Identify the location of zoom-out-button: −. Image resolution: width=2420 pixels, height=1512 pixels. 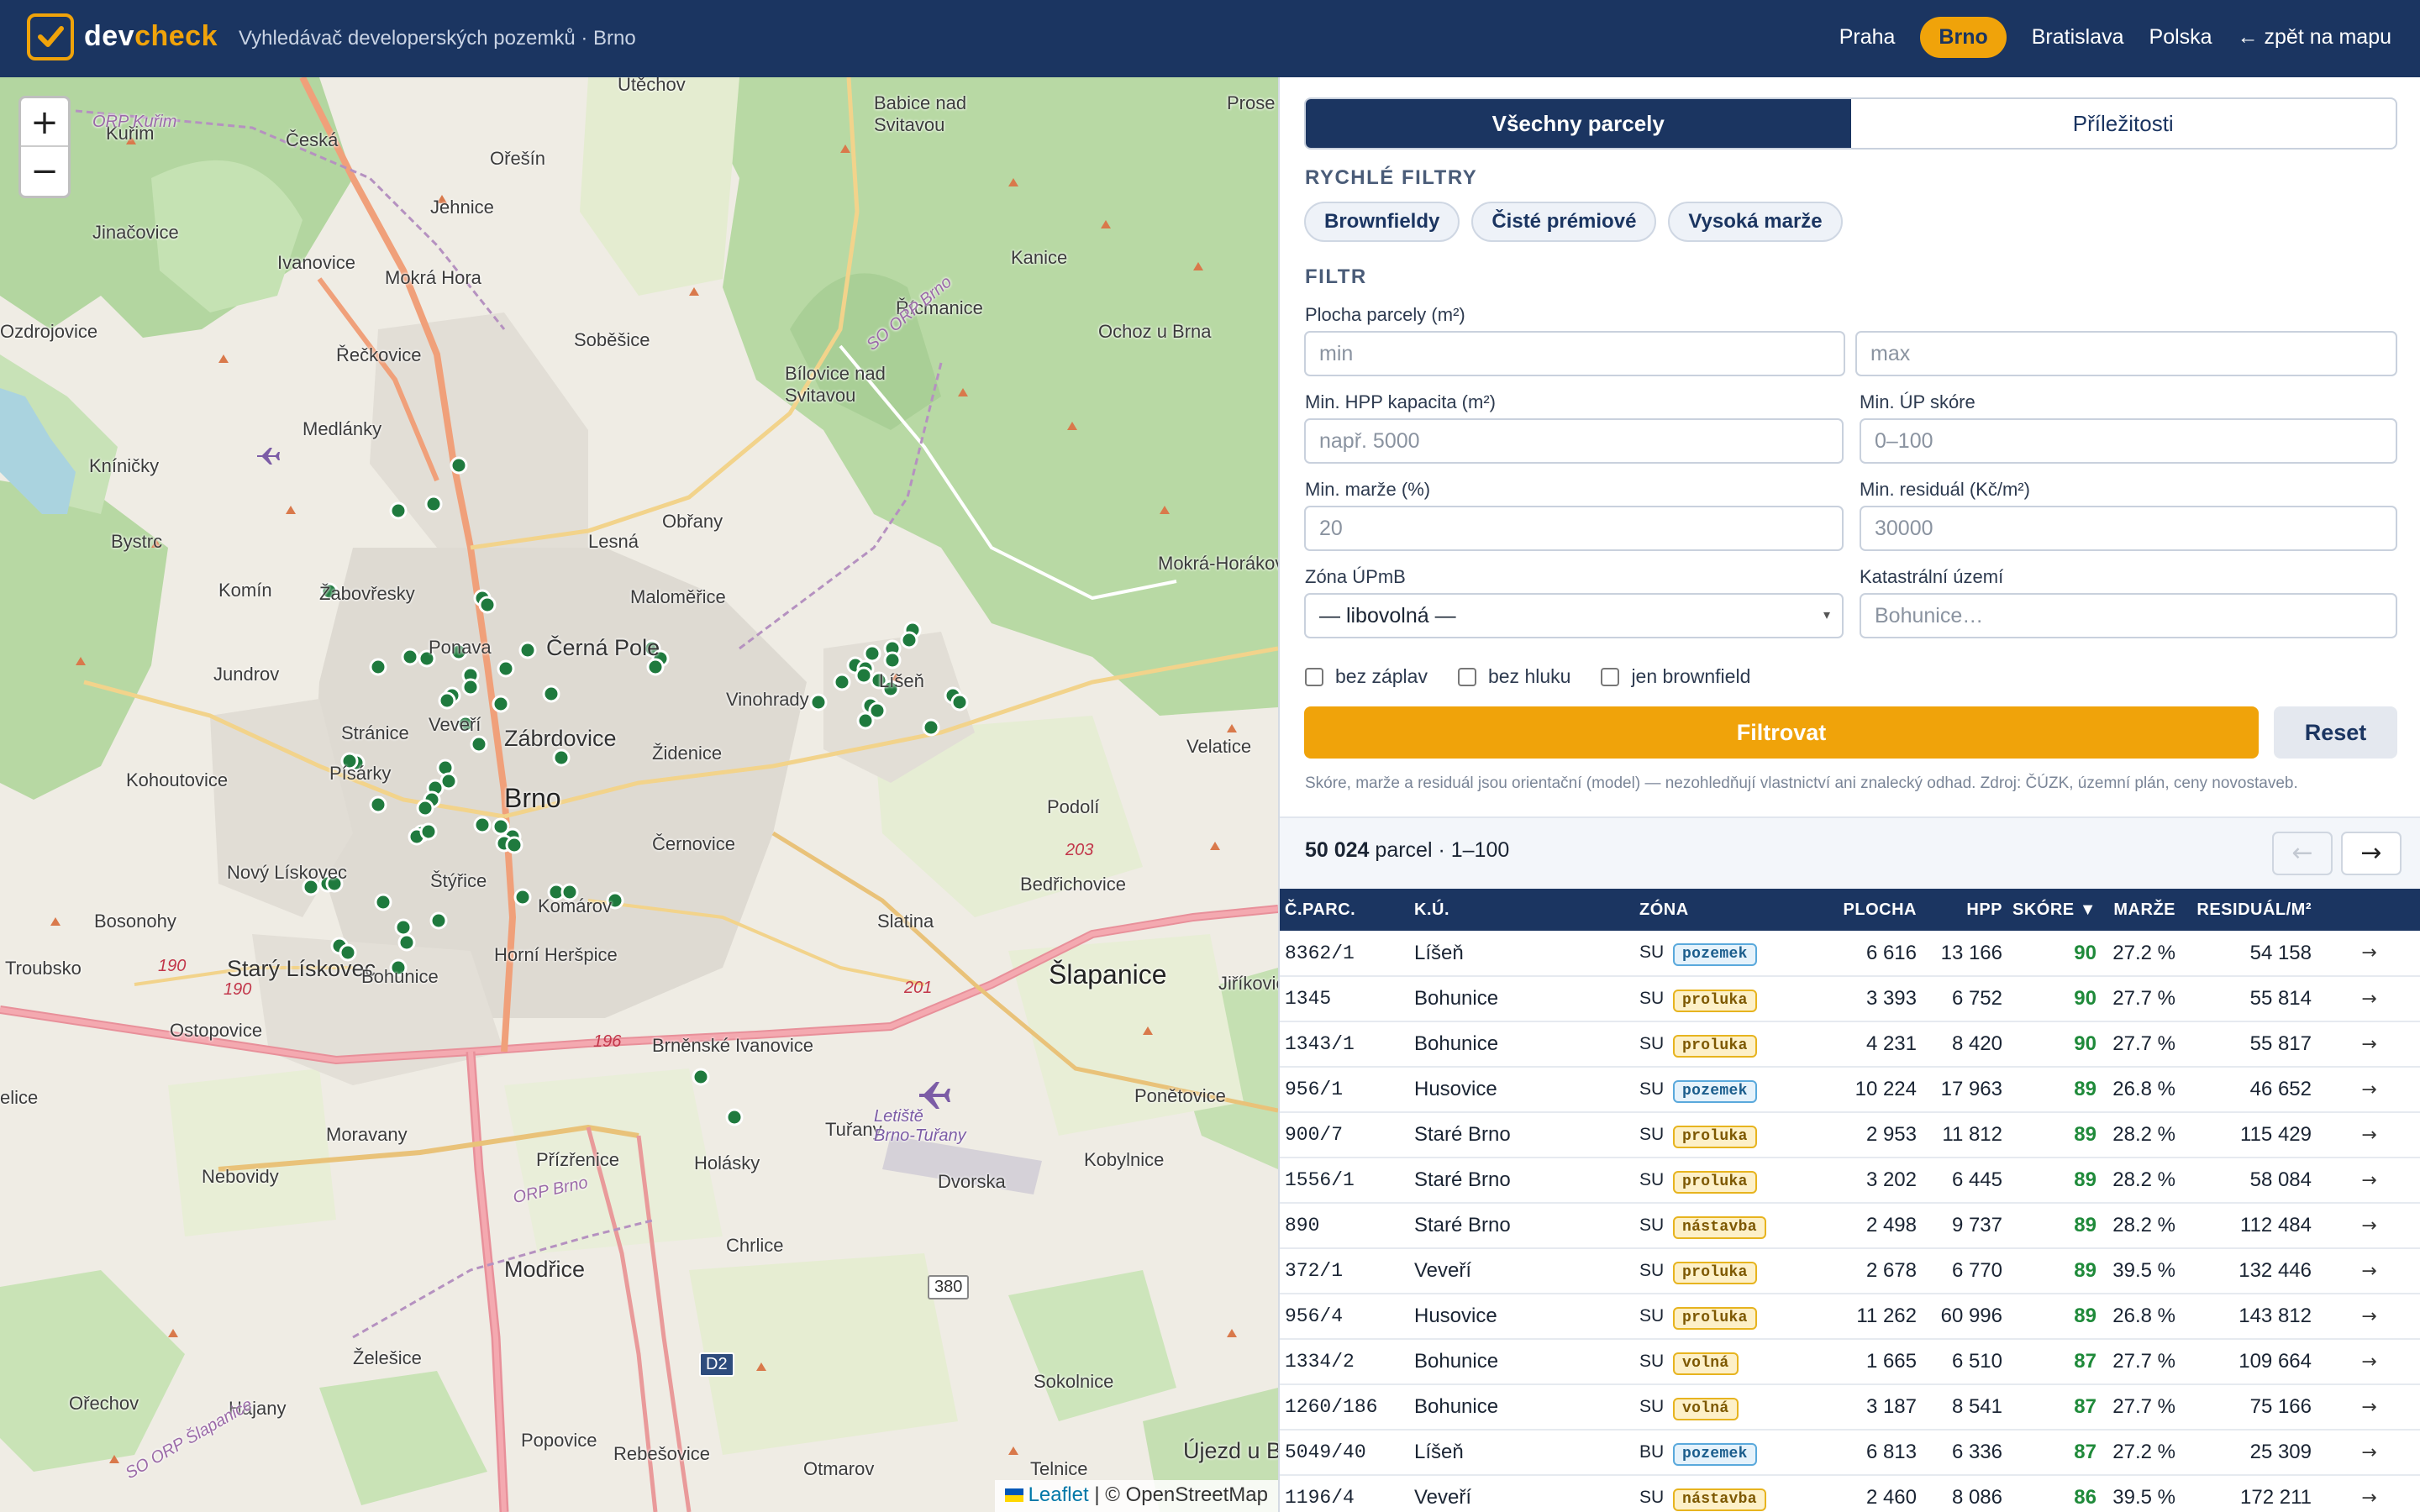
(44, 171).